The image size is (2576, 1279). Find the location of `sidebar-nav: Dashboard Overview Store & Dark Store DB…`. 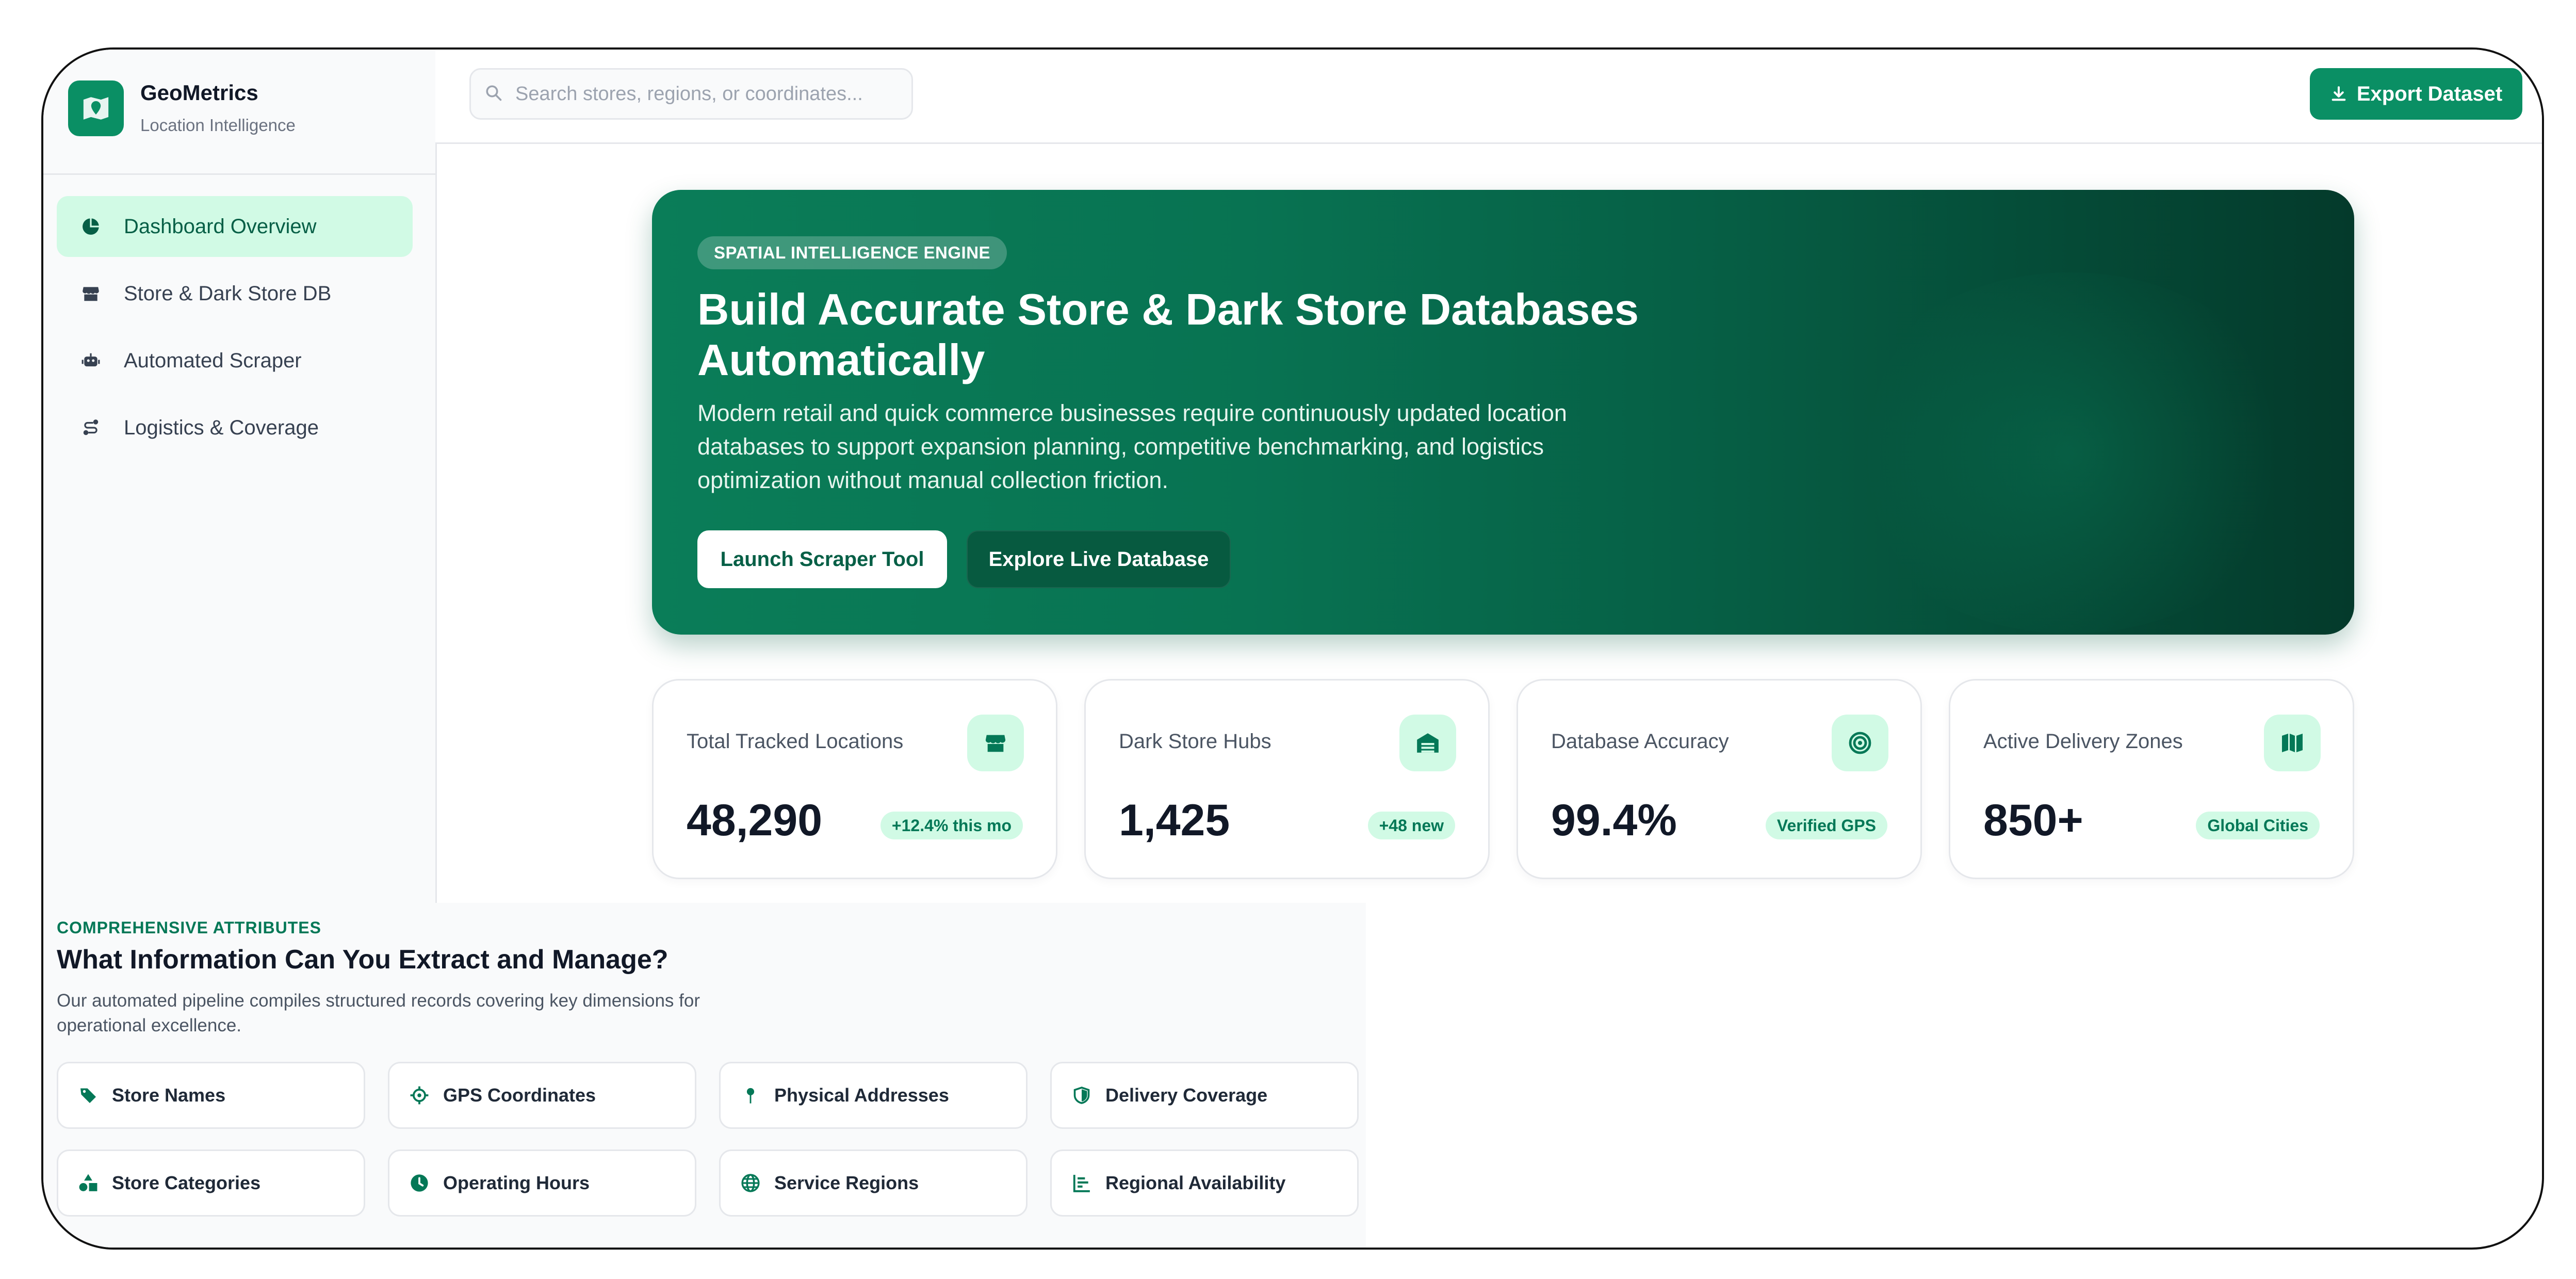

sidebar-nav: Dashboard Overview Store & Dark Store DB… is located at coordinates (235, 330).